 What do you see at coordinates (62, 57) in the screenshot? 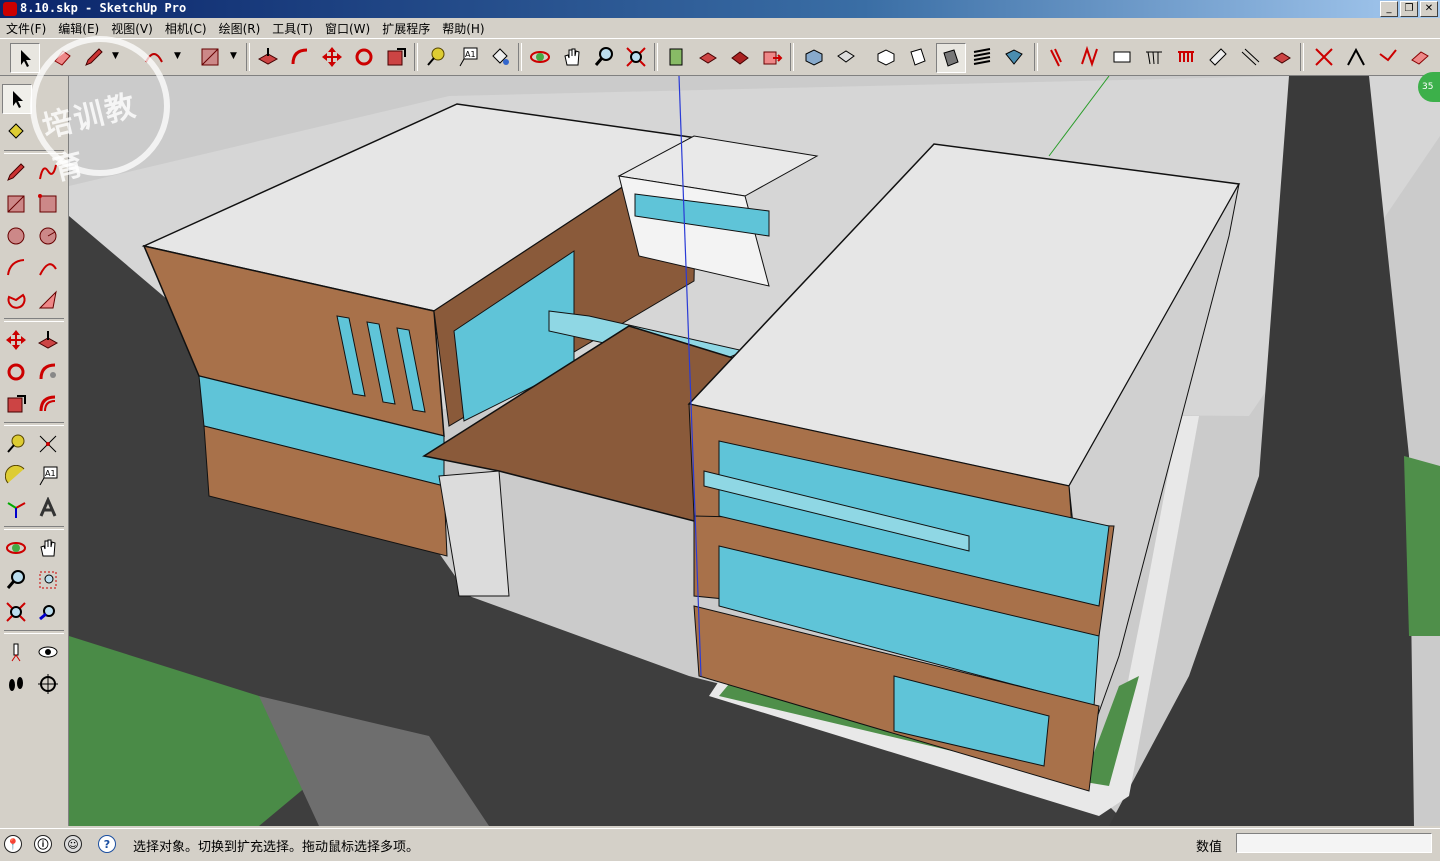
I see `eraser-icon` at bounding box center [62, 57].